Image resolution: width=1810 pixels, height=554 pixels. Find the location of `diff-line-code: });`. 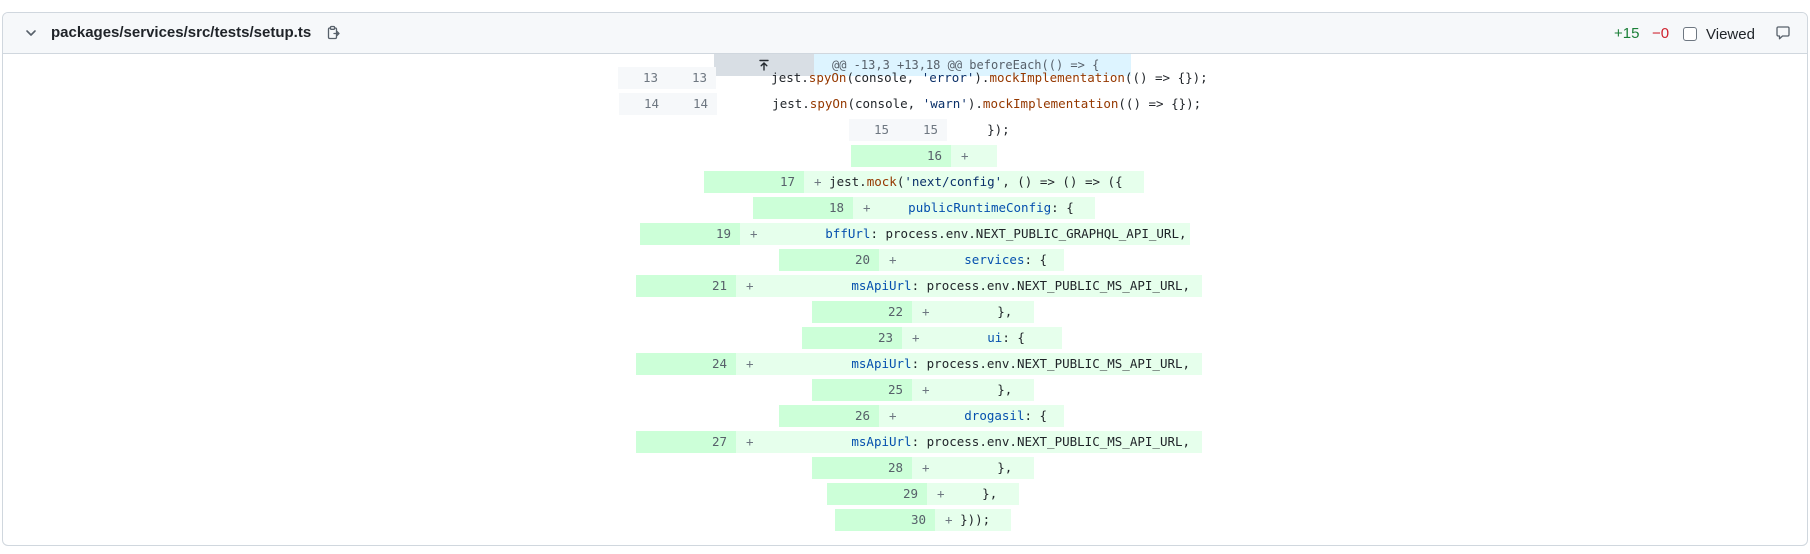

diff-line-code: }); is located at coordinates (1007, 130).